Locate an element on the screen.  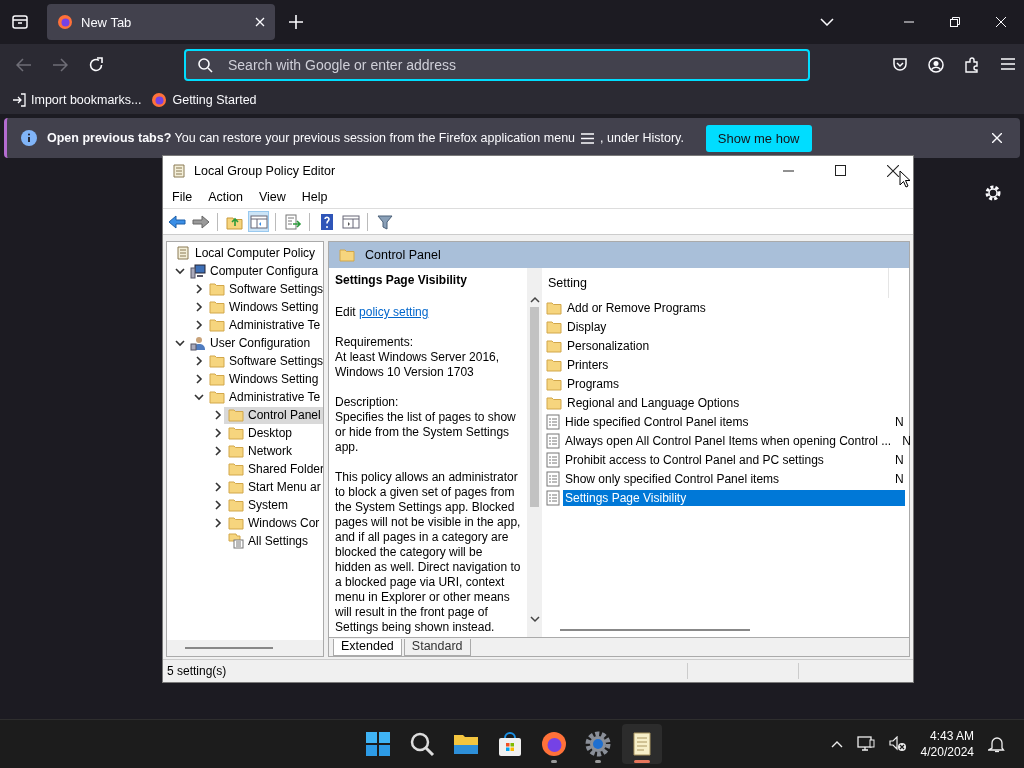
search-icon is located at coordinates (205, 65).